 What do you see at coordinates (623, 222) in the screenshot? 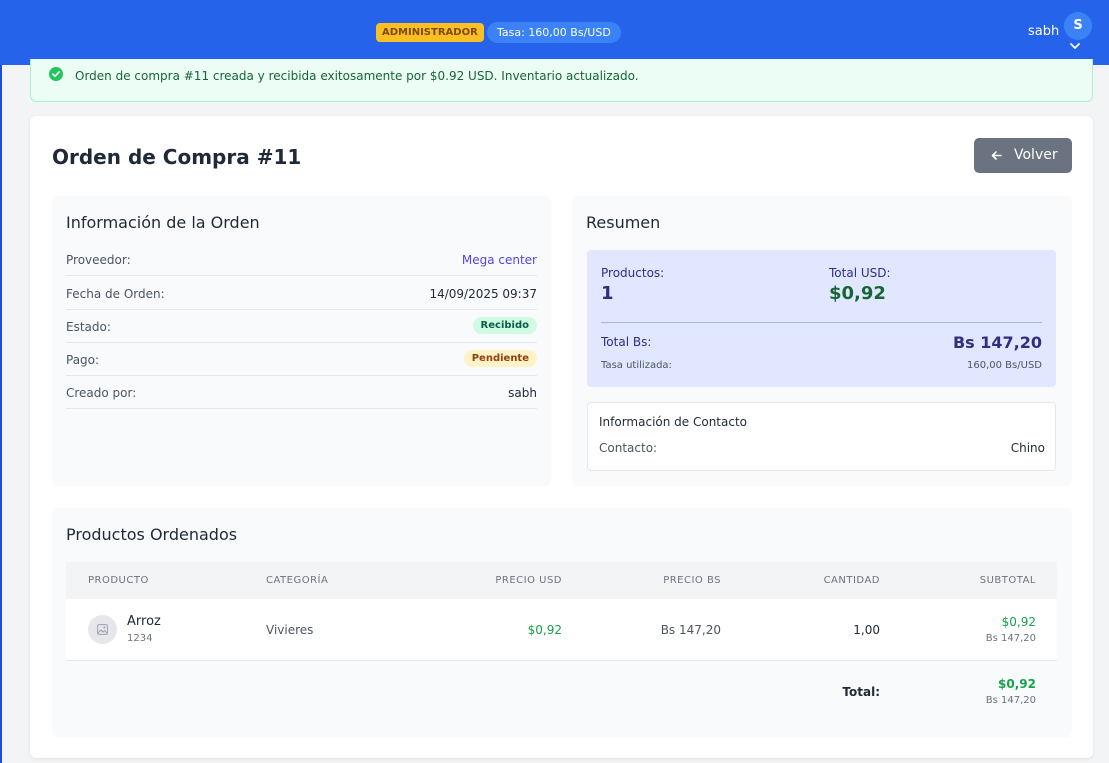
I see `summary-title: Resumen` at bounding box center [623, 222].